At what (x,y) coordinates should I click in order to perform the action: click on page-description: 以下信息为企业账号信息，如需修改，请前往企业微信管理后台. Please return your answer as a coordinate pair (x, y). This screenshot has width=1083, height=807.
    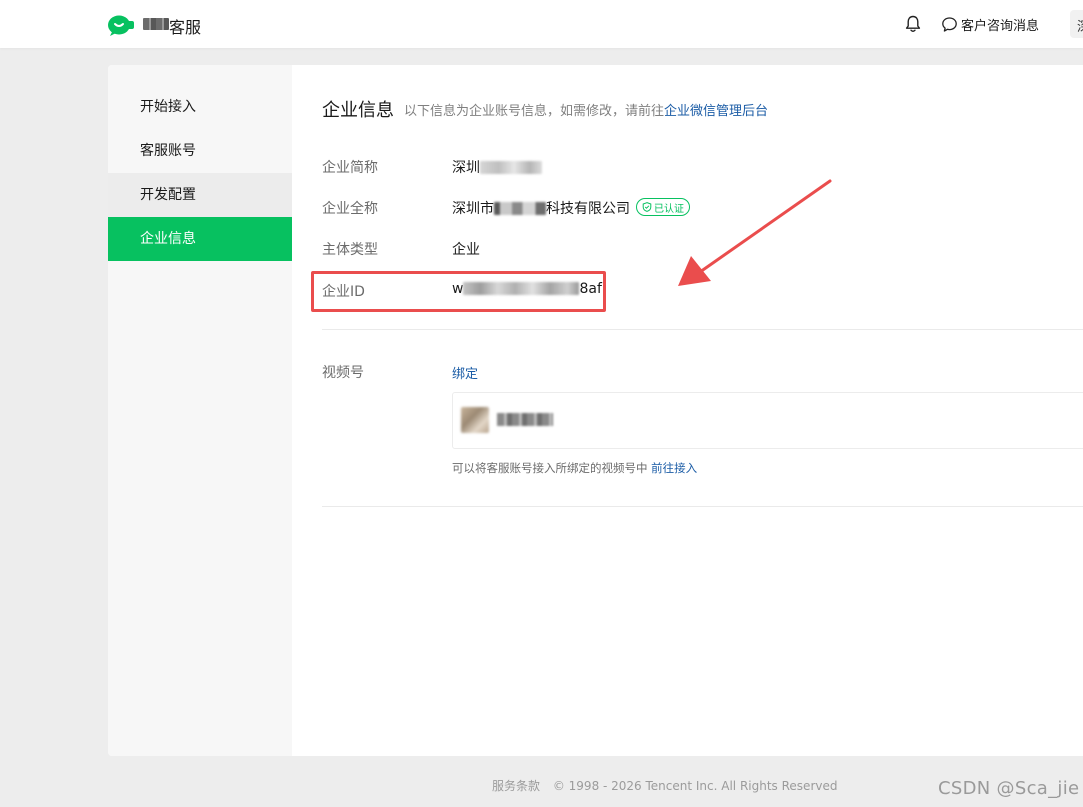
    Looking at the image, I should click on (586, 109).